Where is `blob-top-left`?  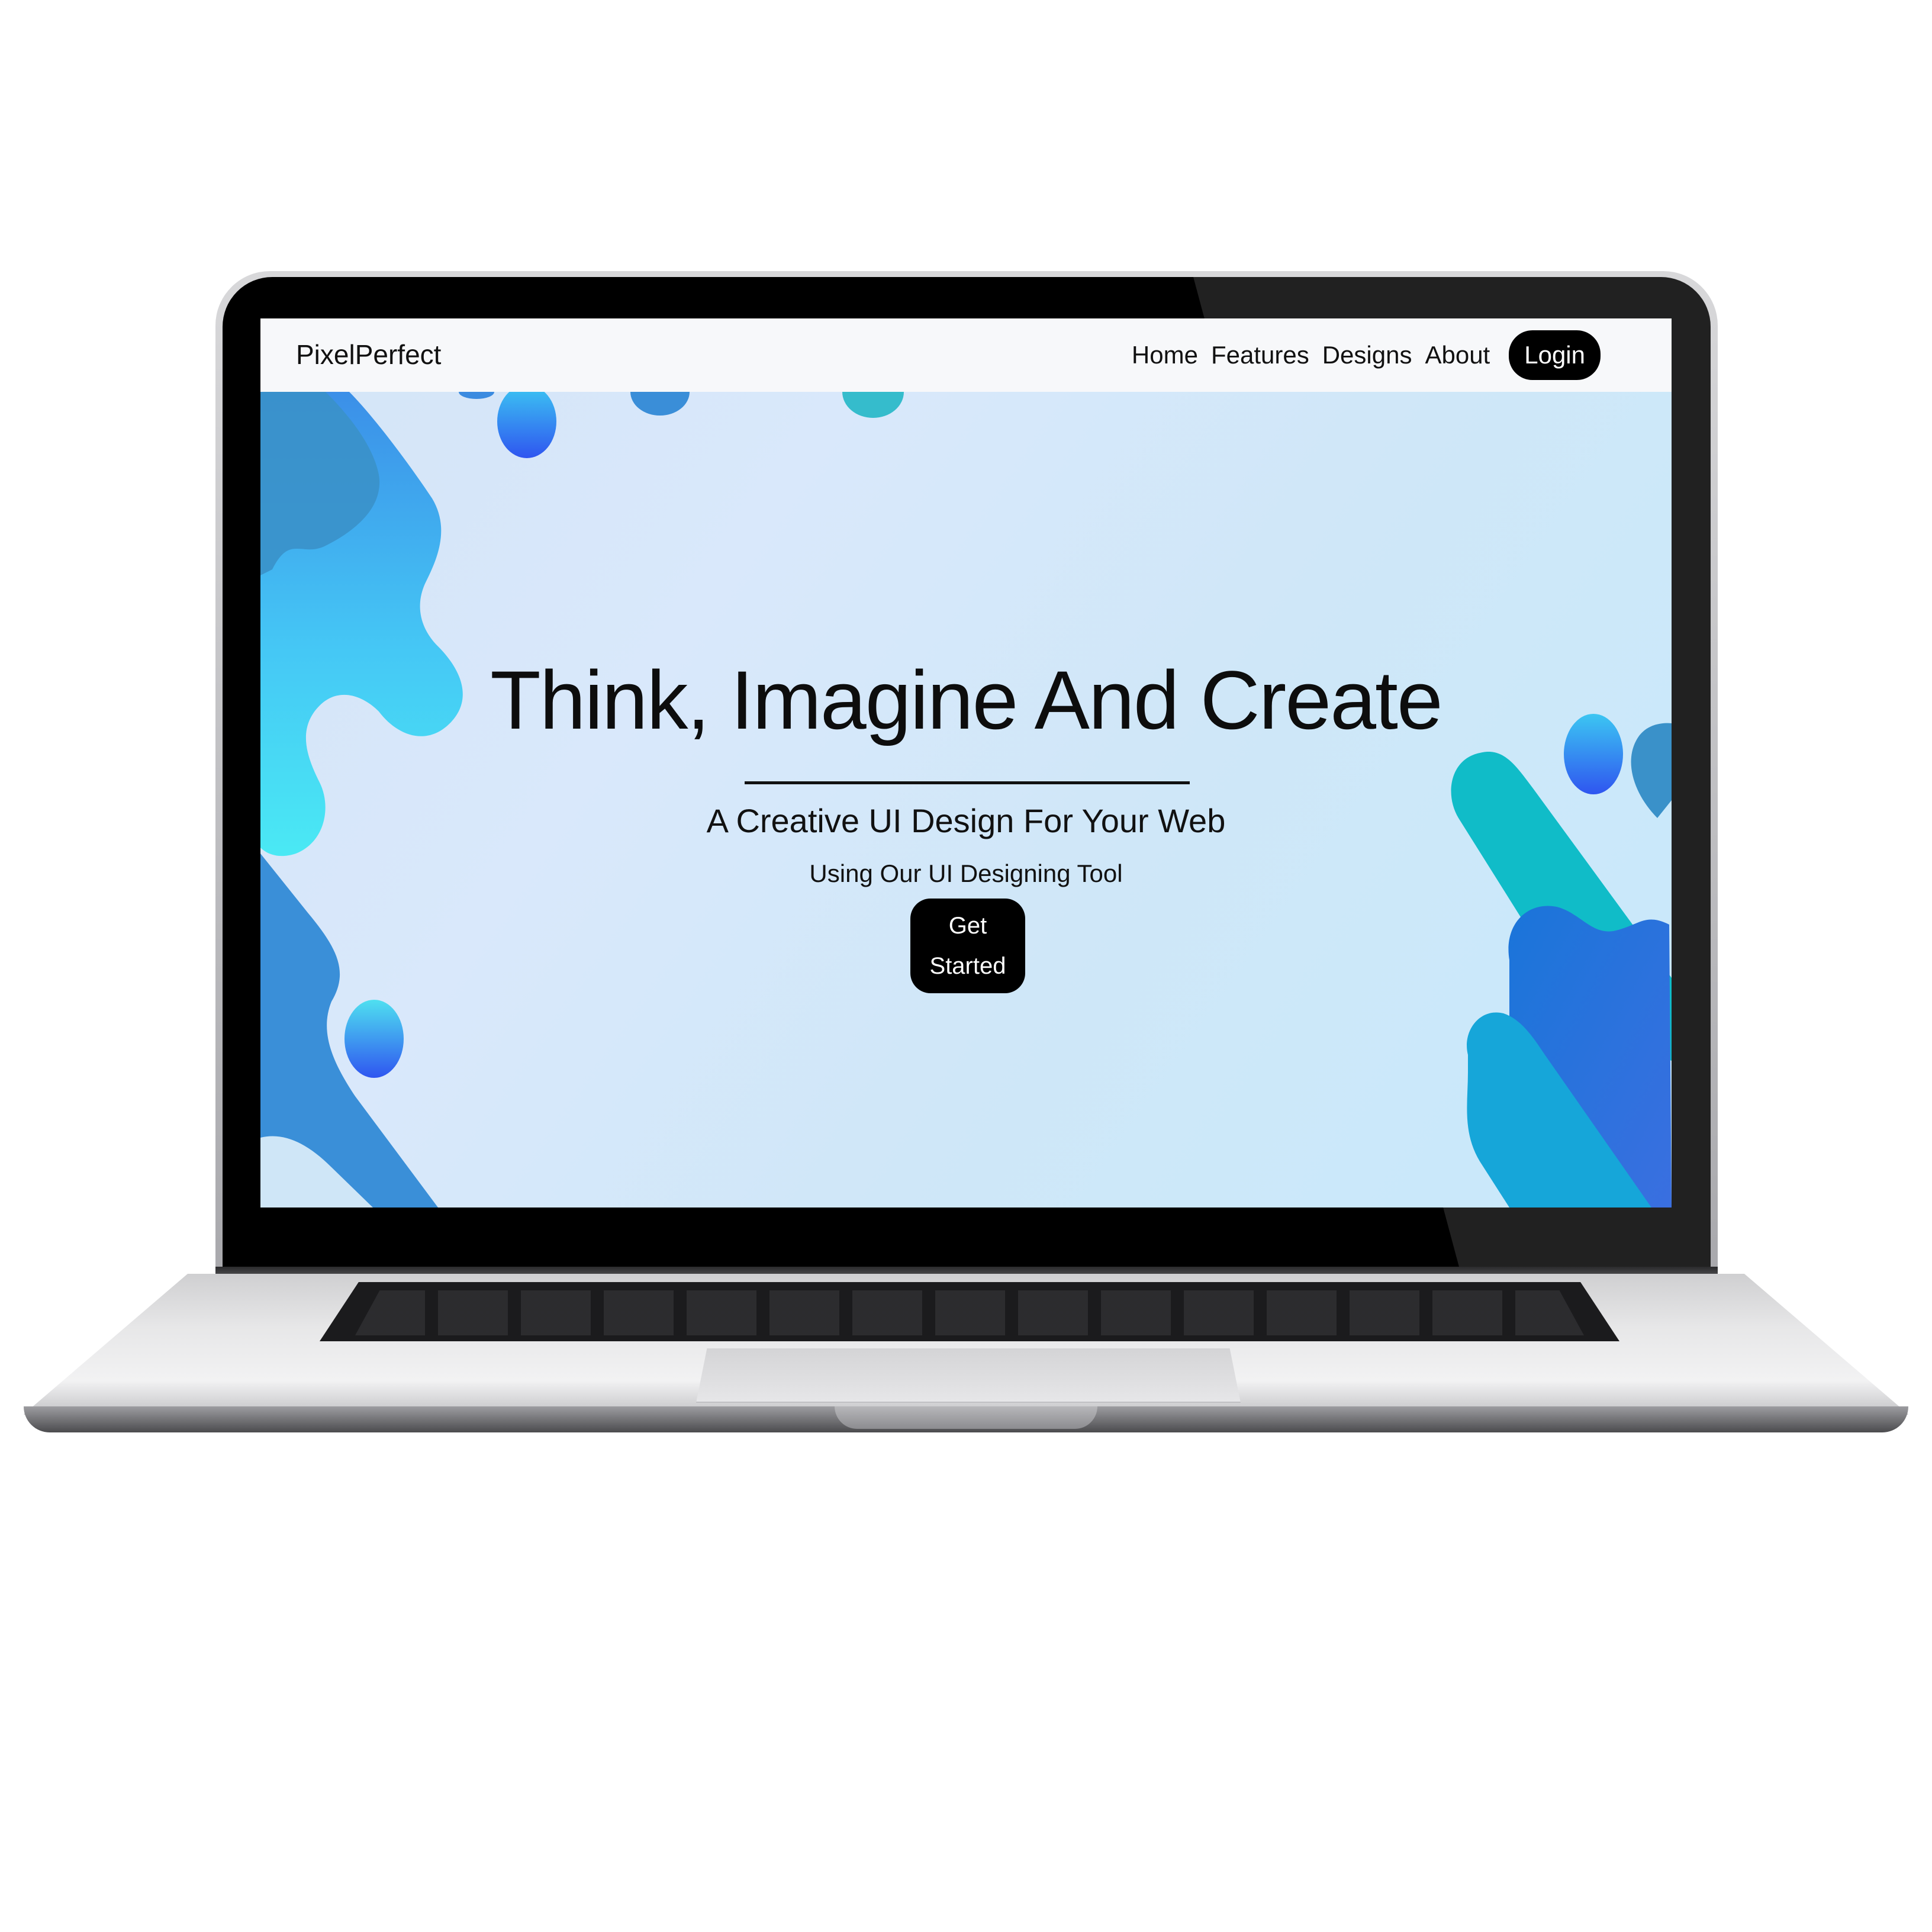 blob-top-left is located at coordinates (526, 425).